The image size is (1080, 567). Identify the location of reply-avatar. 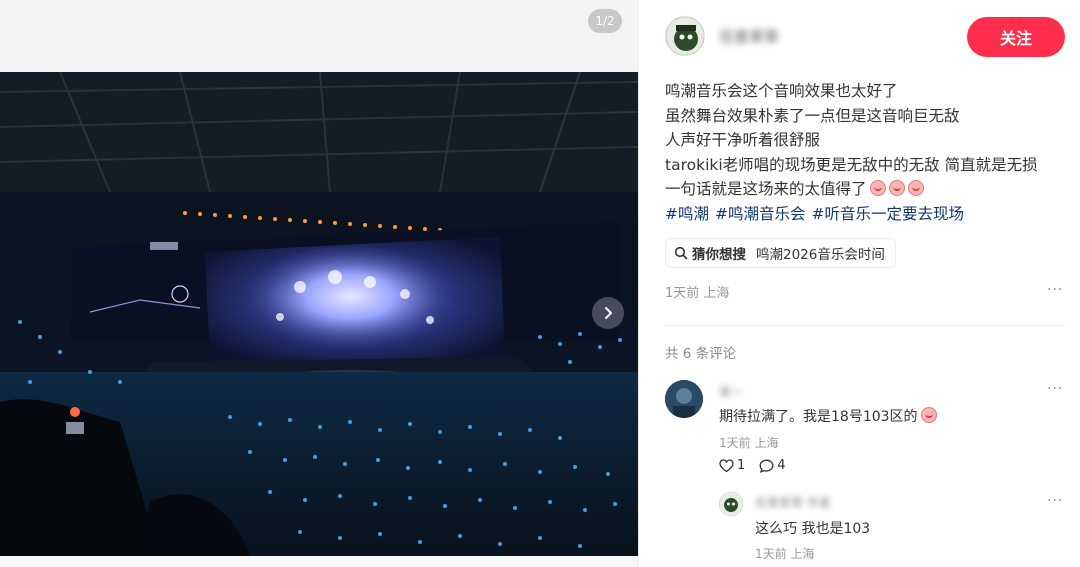
(731, 504).